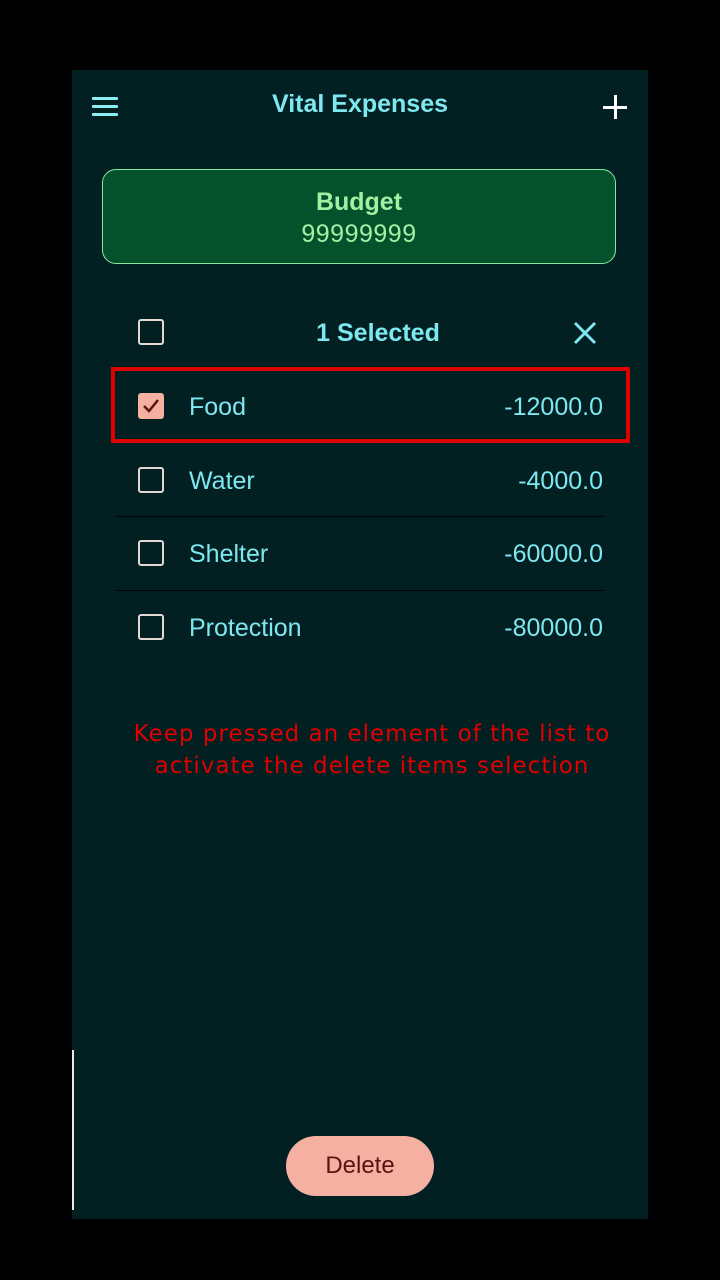 The image size is (720, 1280). I want to click on checkmark-icon, so click(151, 406).